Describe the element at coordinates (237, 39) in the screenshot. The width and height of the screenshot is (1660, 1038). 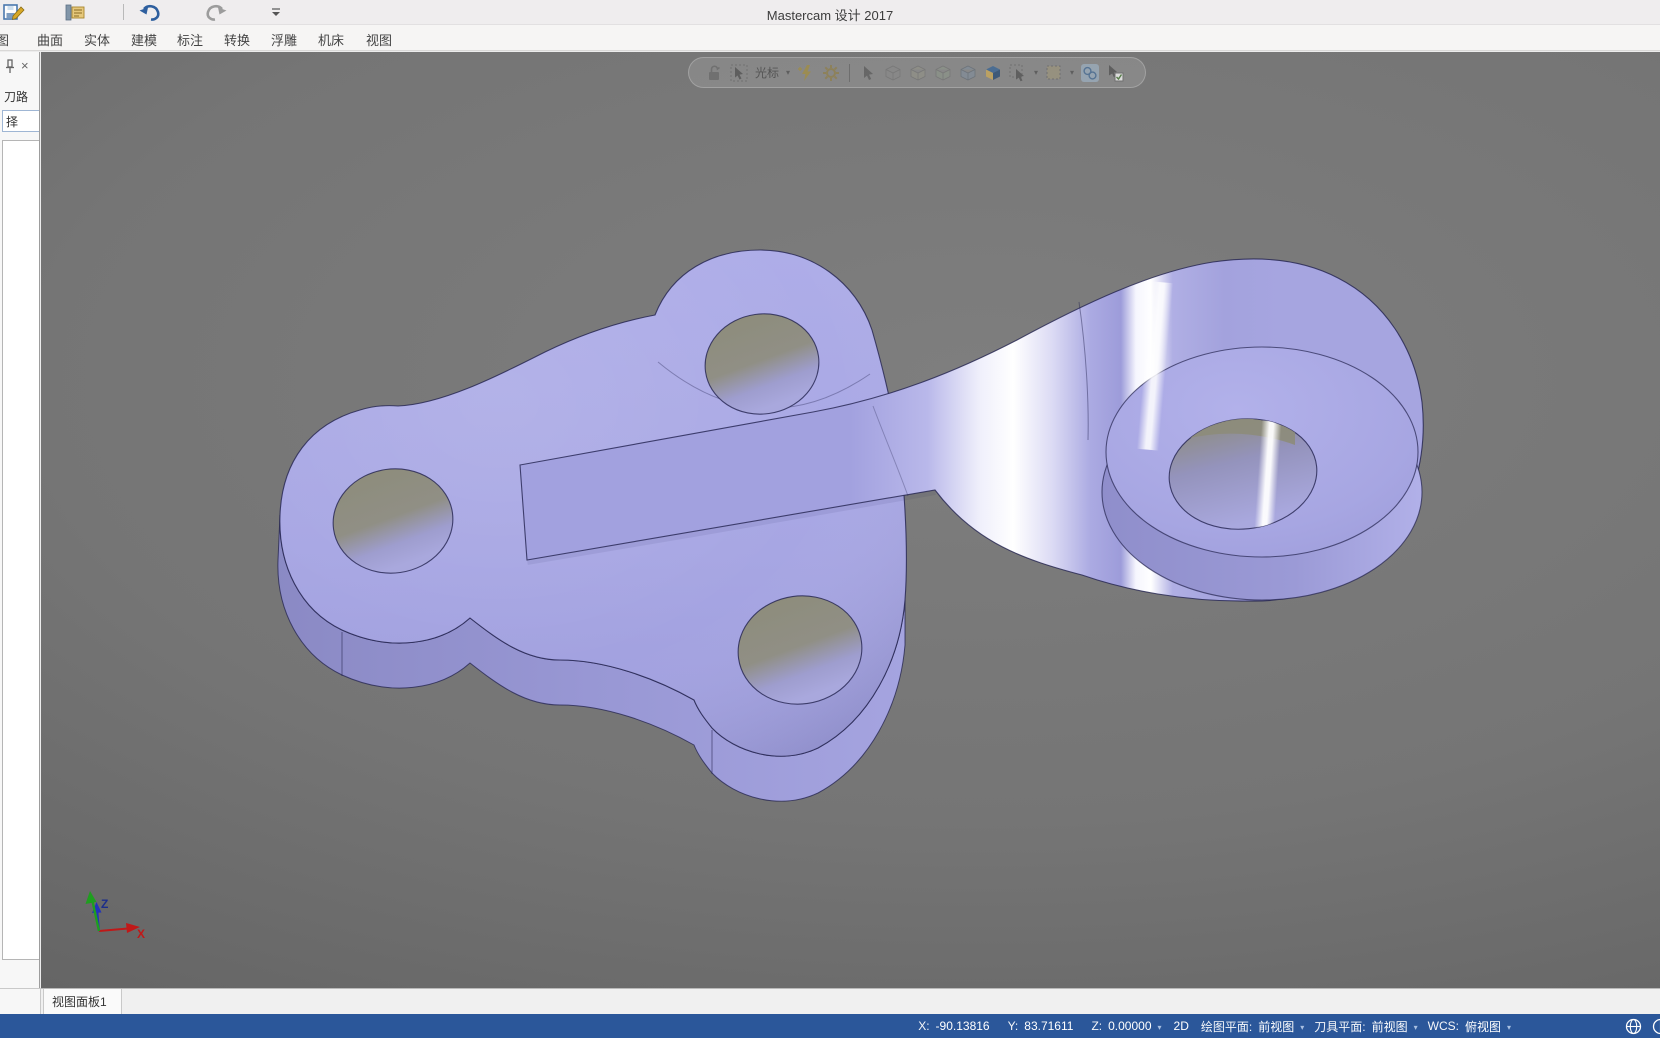
I see `tab-transform: 转换` at that location.